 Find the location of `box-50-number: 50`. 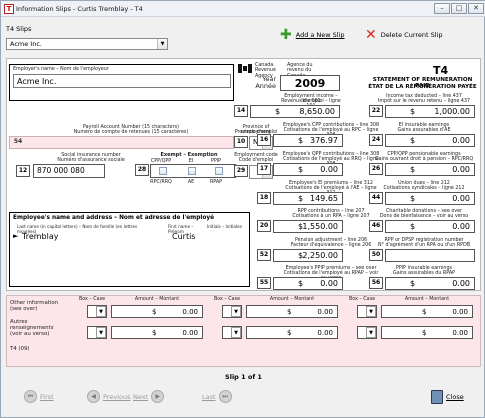

box-50-number: 50 is located at coordinates (376, 255).